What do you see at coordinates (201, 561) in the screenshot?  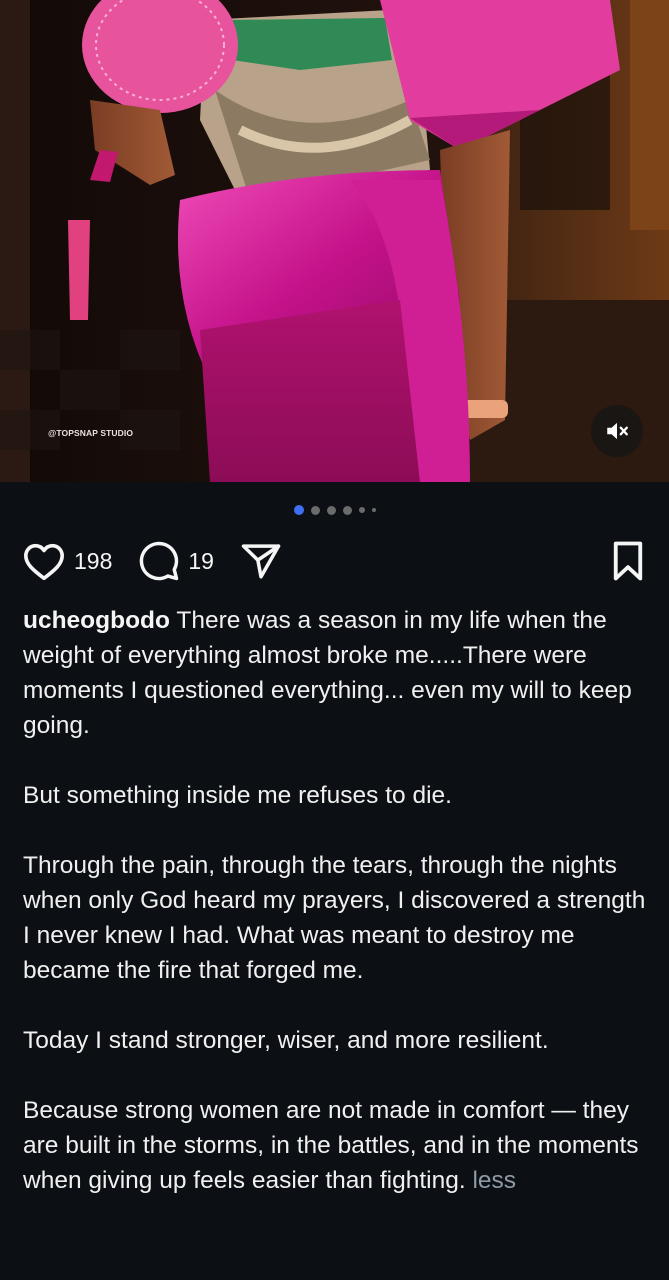 I see `comment-count: 19` at bounding box center [201, 561].